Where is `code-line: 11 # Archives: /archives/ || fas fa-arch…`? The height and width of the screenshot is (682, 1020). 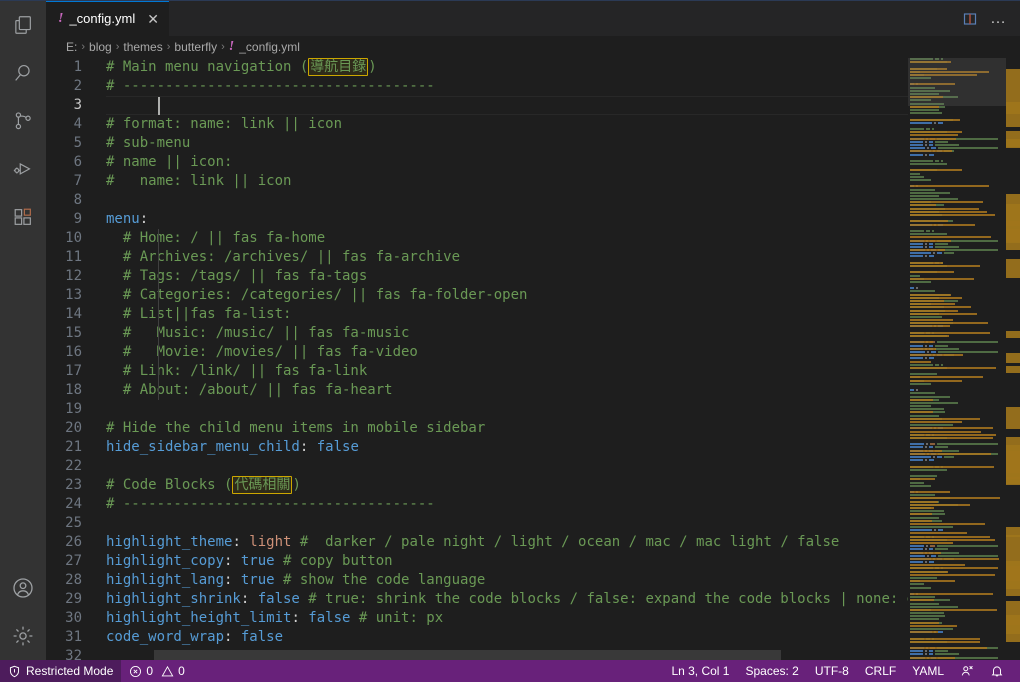
code-line: 11 # Archives: /archives/ || fas fa-arch… is located at coordinates (477, 257).